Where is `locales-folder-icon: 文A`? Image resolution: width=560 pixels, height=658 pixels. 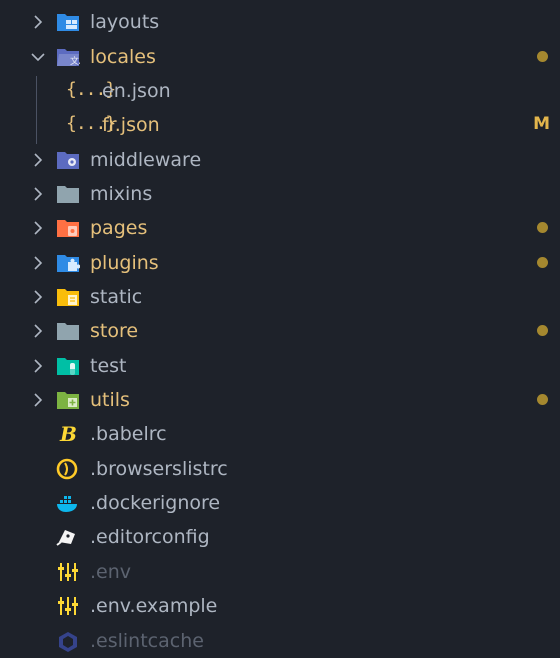
locales-folder-icon: 文A is located at coordinates (68, 58).